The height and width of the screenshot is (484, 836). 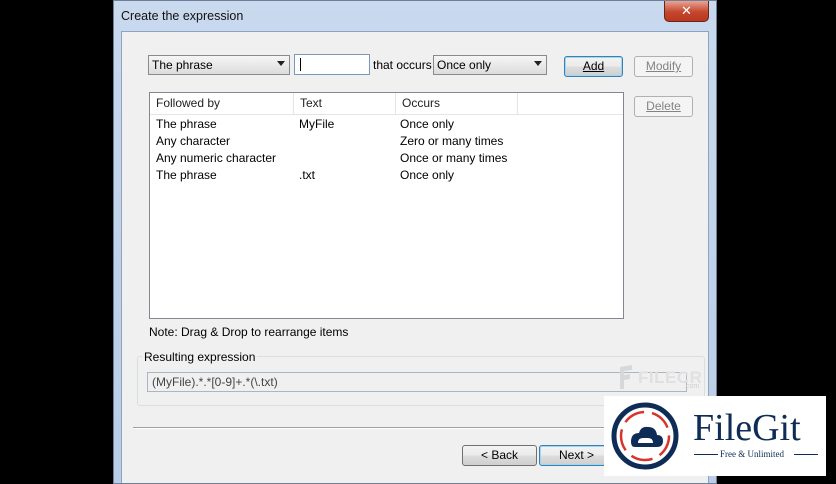 I want to click on modify-button-label: Modify, so click(x=663, y=66).